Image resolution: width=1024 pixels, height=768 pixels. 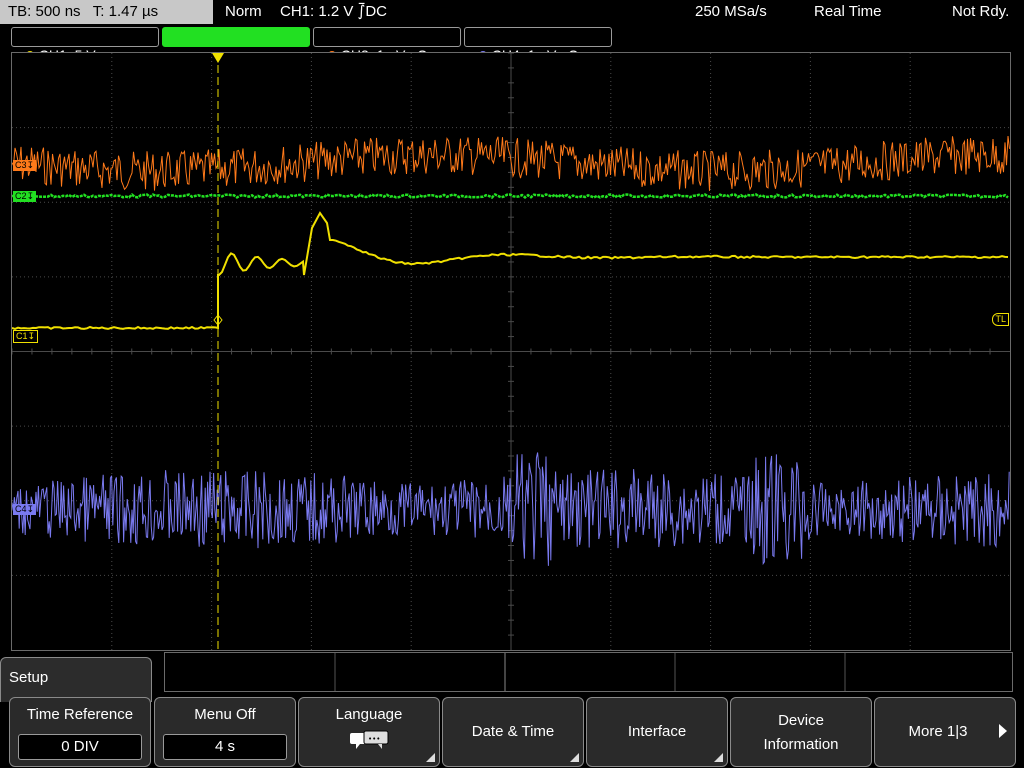 What do you see at coordinates (225, 732) in the screenshot?
I see `menu-off-button: Menu Off 4 s` at bounding box center [225, 732].